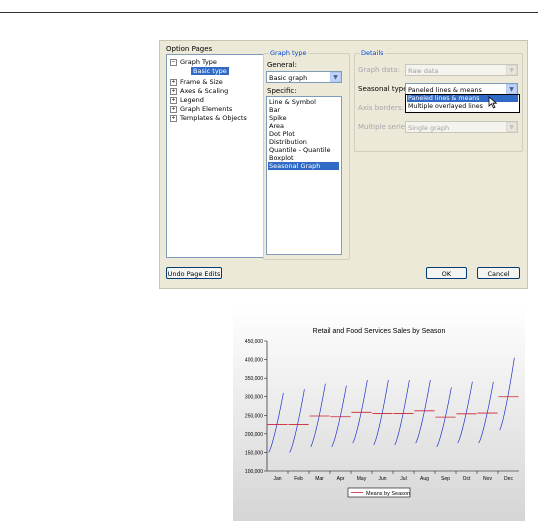 This screenshot has height=521, width=538. I want to click on undo-page-edits-button: Undo Page Edits, so click(194, 273).